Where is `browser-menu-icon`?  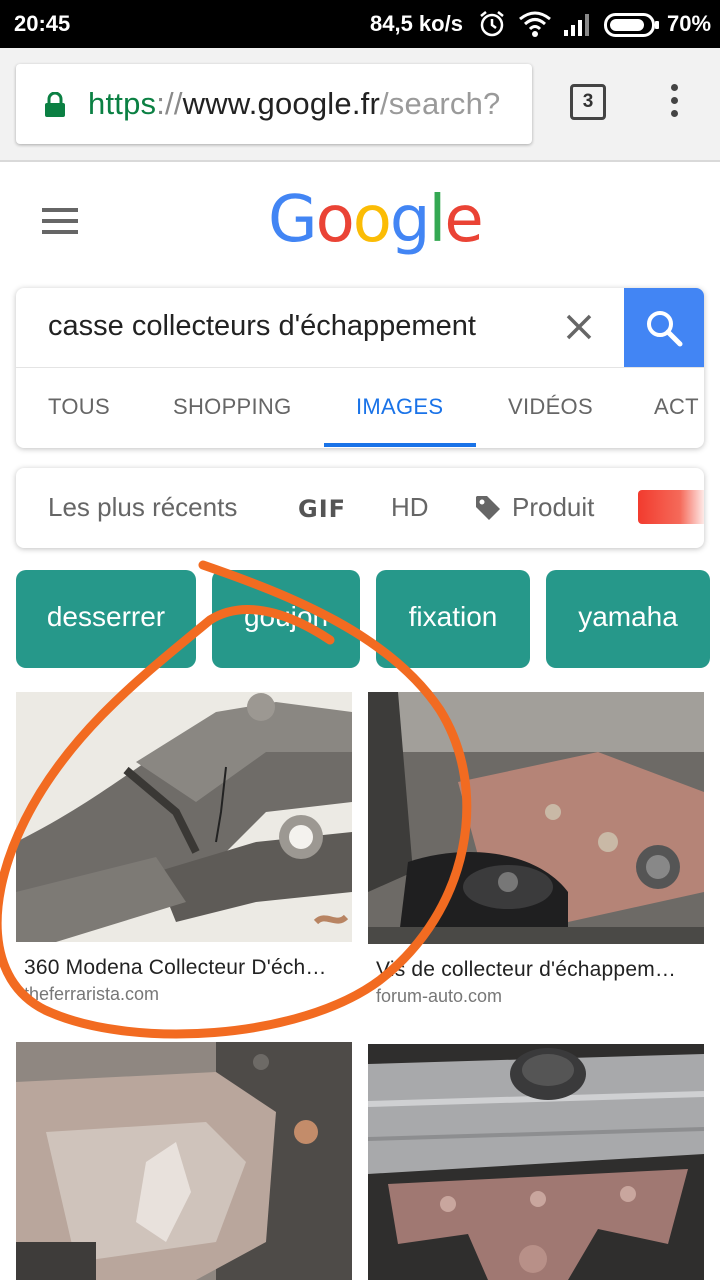
browser-menu-icon is located at coordinates (674, 104).